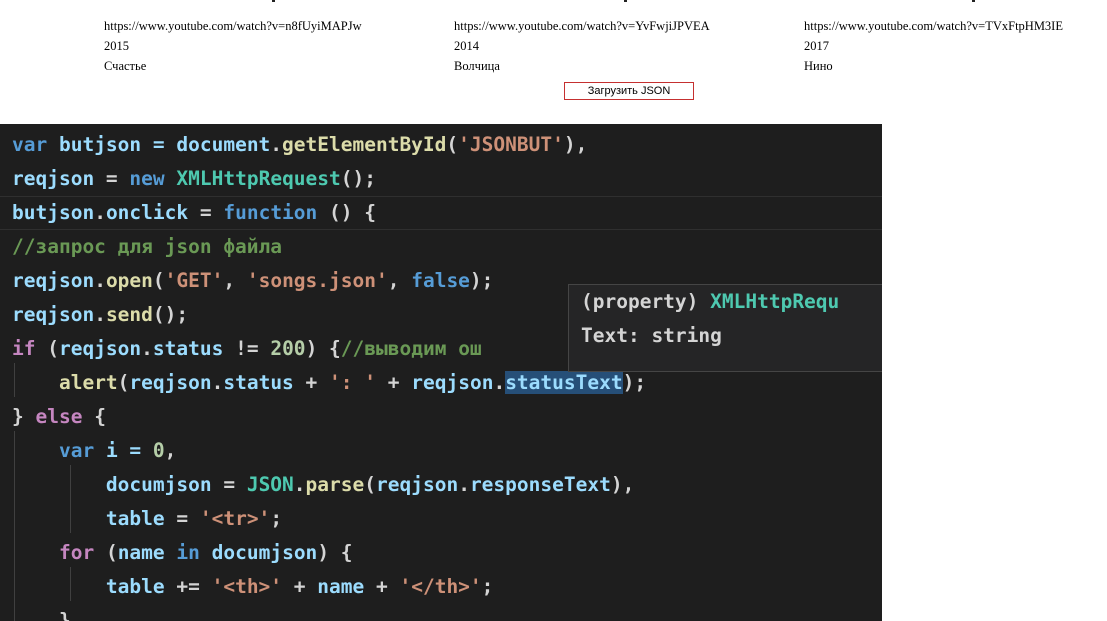  I want to click on code-line: for (name in documjson) {, so click(182, 553).